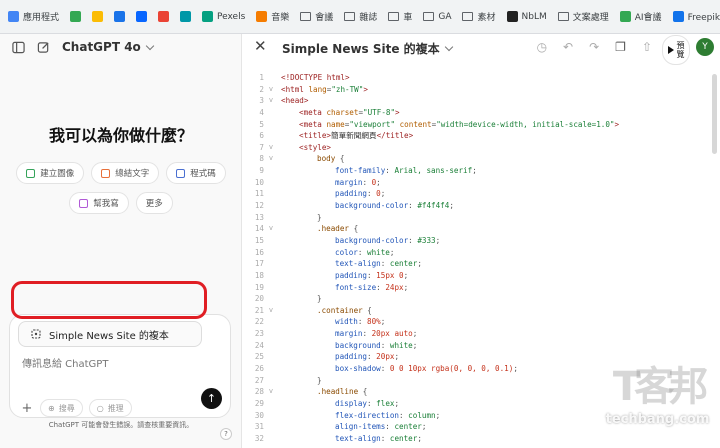  What do you see at coordinates (350, 439) in the screenshot?
I see `code-text: text-align: center;` at bounding box center [350, 439].